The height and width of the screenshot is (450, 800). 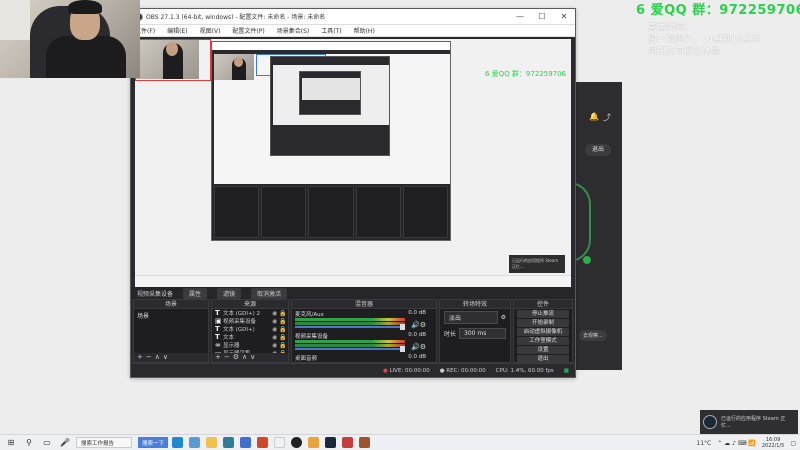 What do you see at coordinates (331, 30) in the screenshot?
I see `menu-tools: 工具(T)` at bounding box center [331, 30].